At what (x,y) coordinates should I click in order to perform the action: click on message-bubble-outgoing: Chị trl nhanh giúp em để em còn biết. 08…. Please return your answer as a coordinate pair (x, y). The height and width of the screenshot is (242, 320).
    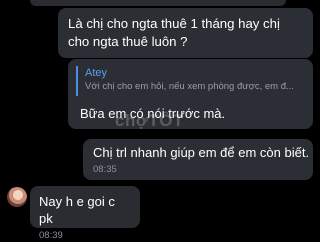
    Looking at the image, I should click on (198, 159).